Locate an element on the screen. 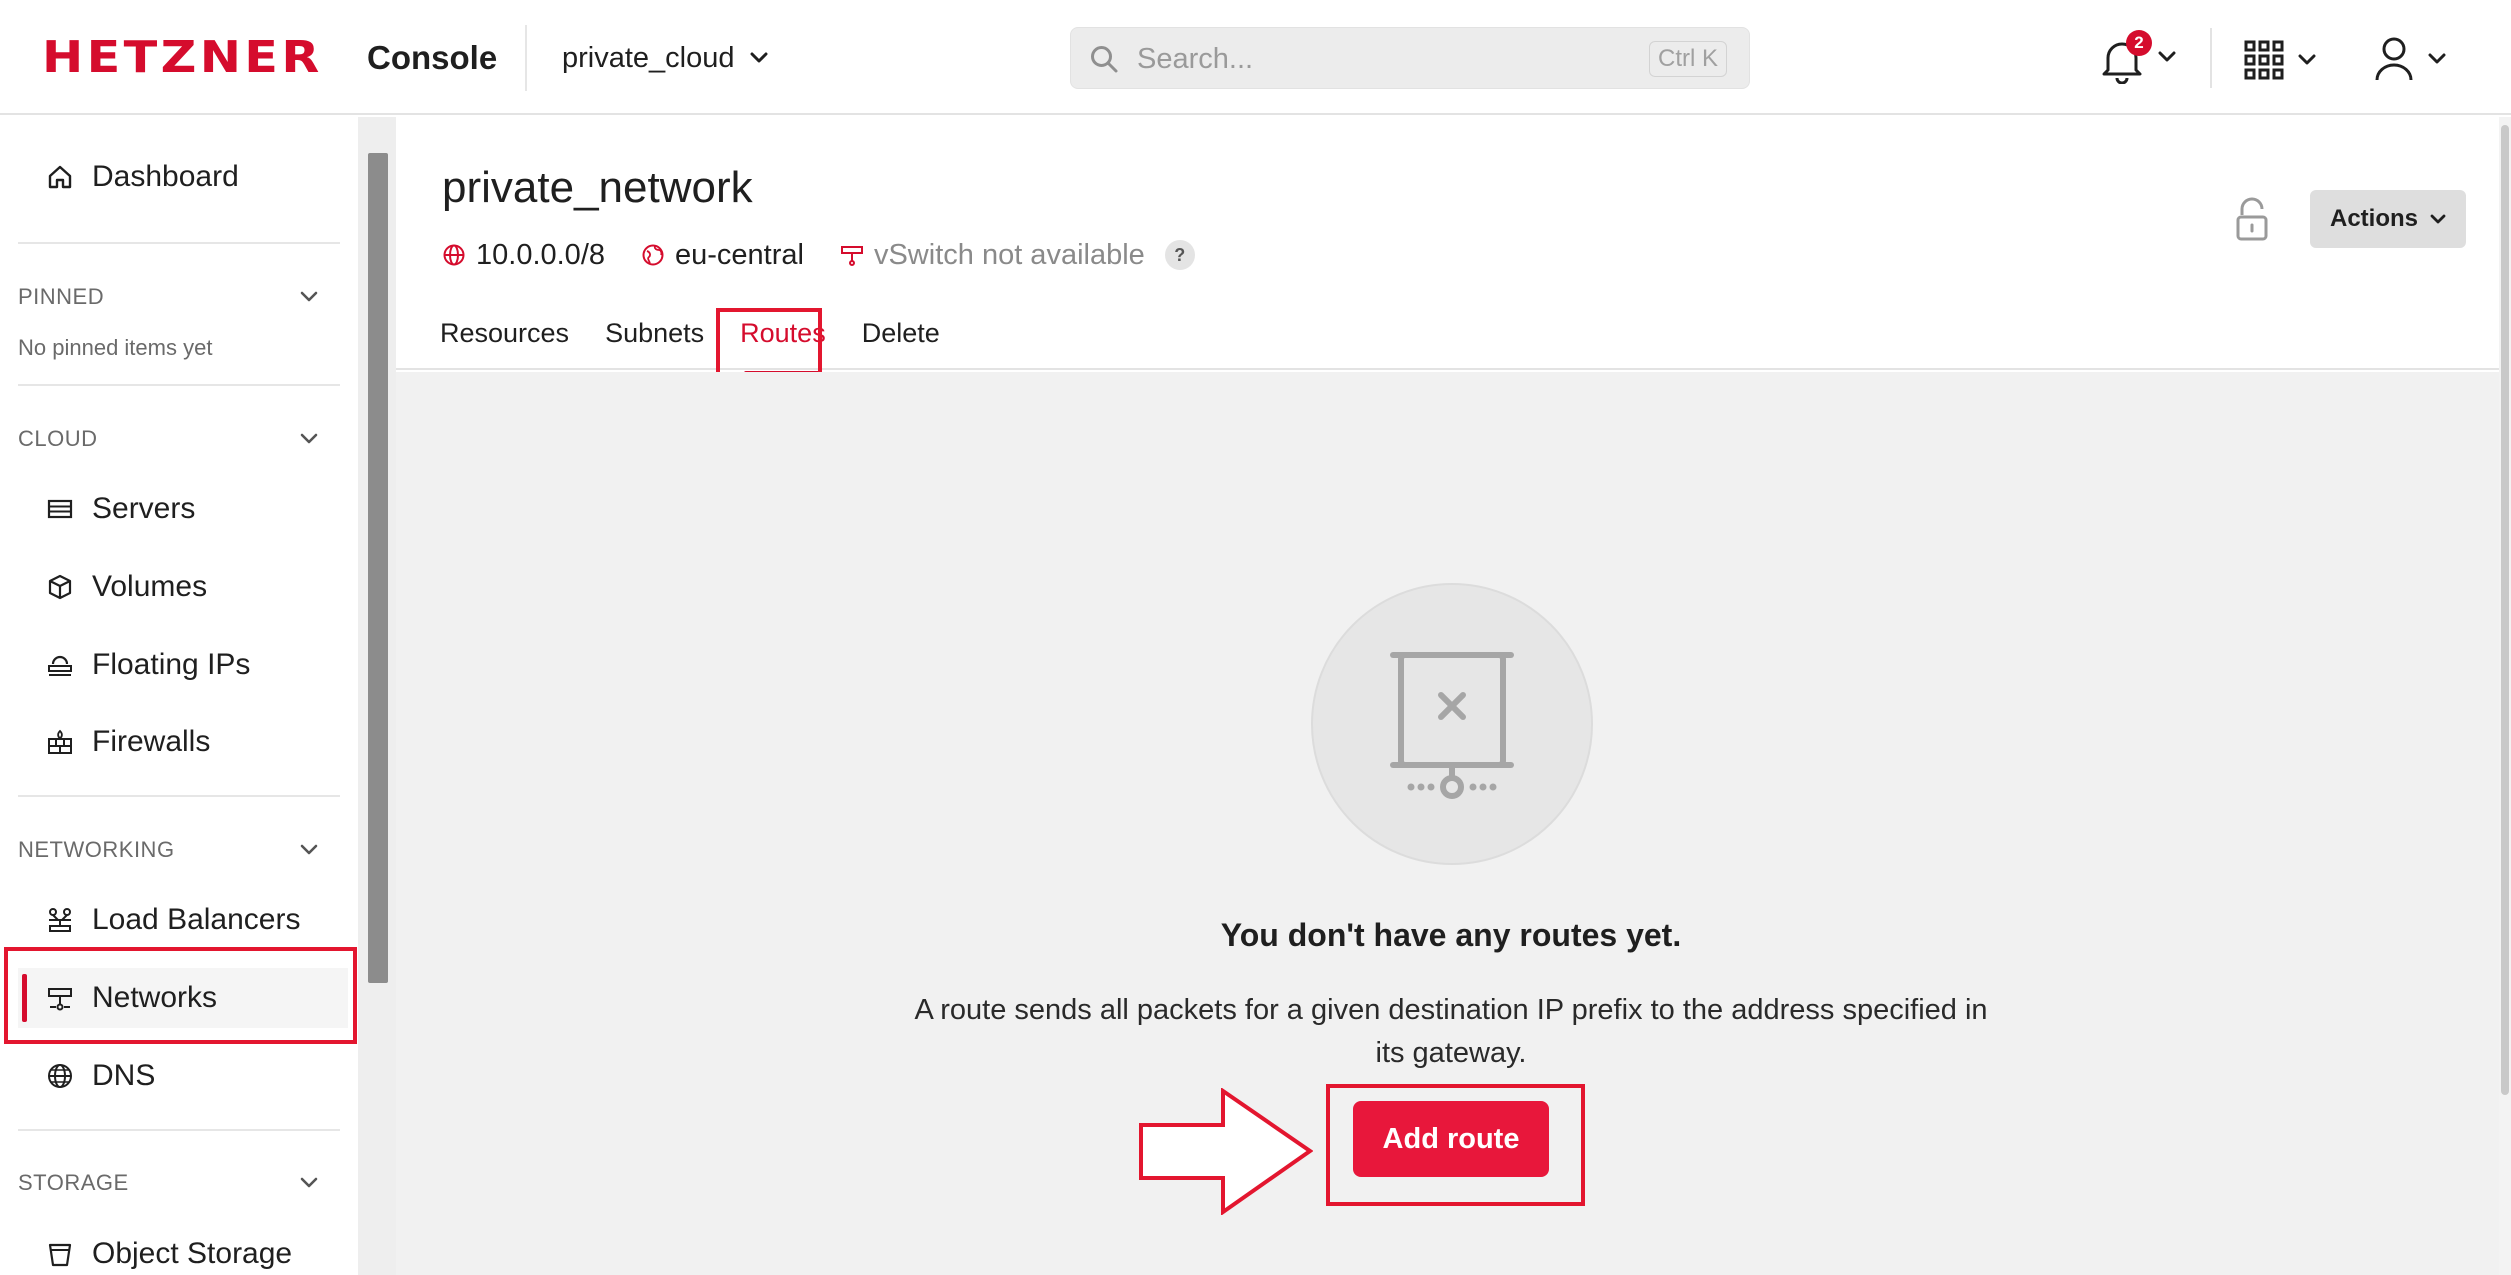 This screenshot has width=2511, height=1275. help-icon: ? is located at coordinates (1179, 255).